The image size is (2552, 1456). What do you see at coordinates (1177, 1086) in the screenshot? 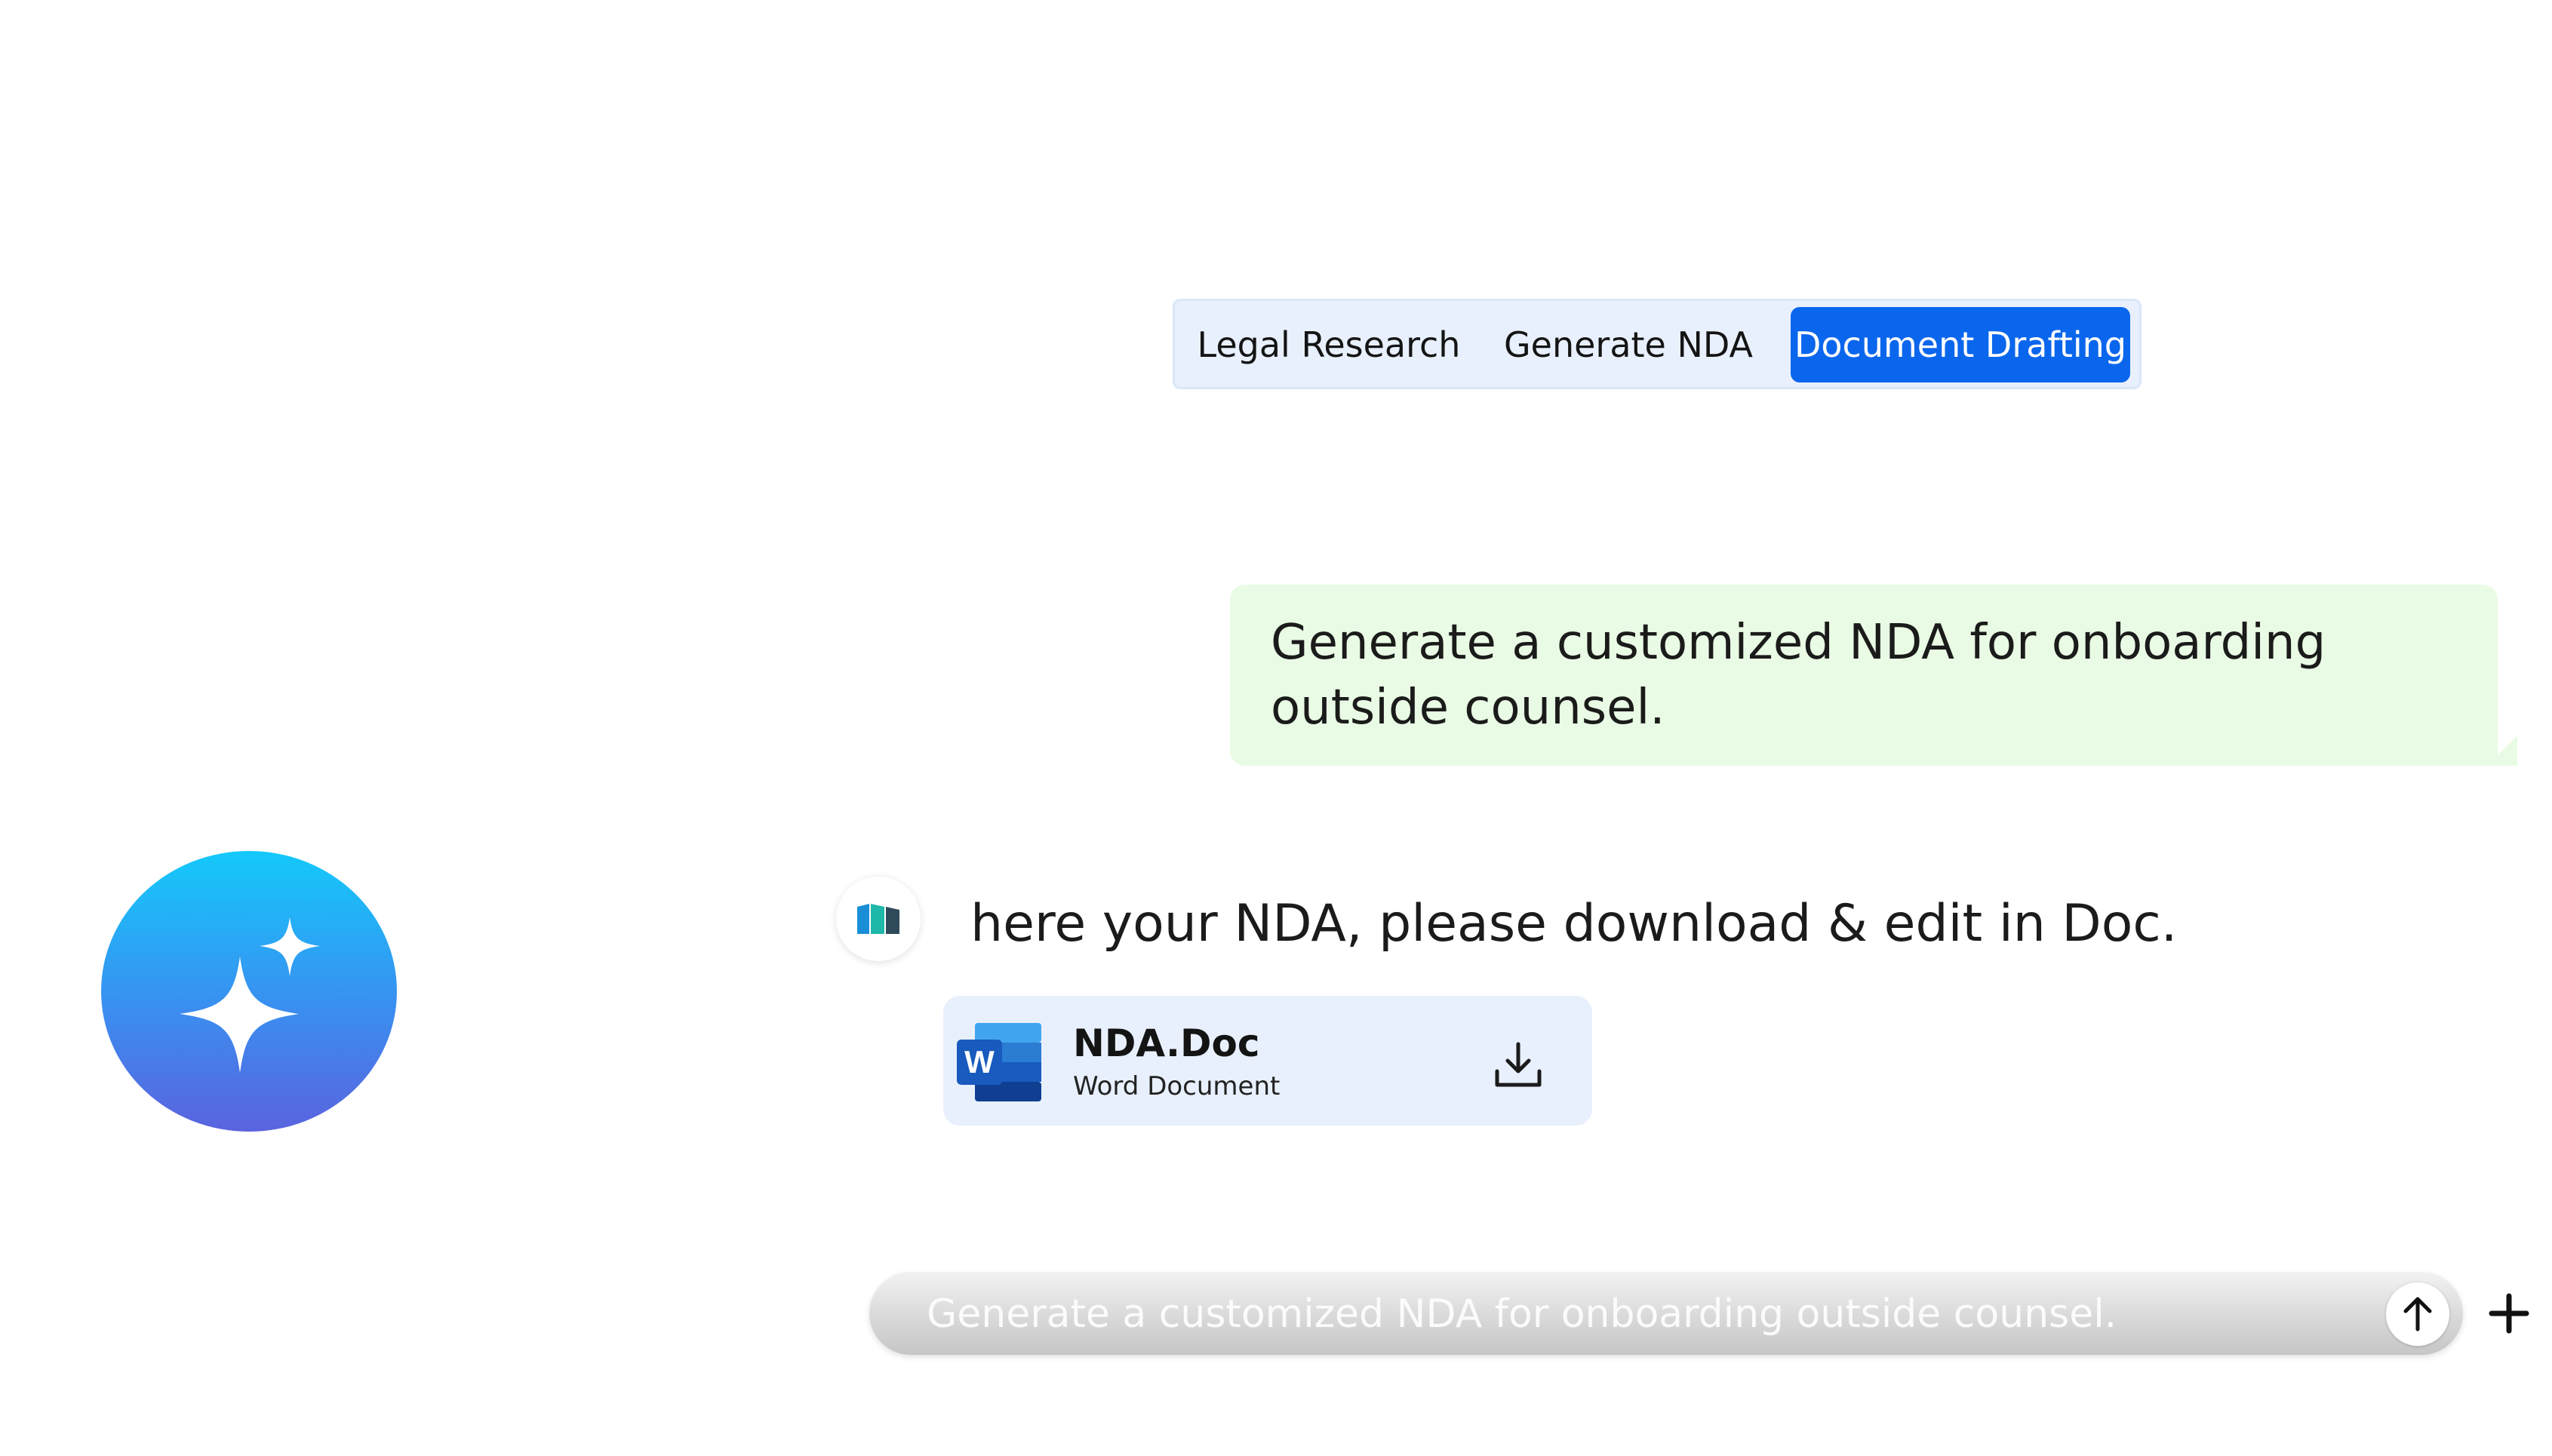
I see `attachment-file-type: Word Document` at bounding box center [1177, 1086].